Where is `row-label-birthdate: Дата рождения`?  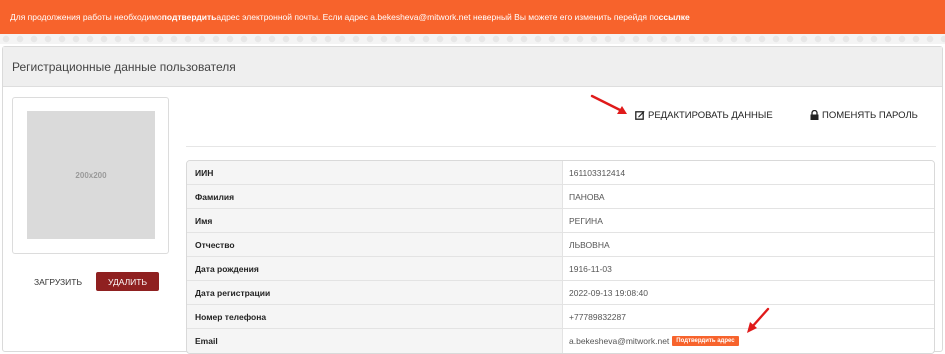
row-label-birthdate: Дата рождения is located at coordinates (375, 268).